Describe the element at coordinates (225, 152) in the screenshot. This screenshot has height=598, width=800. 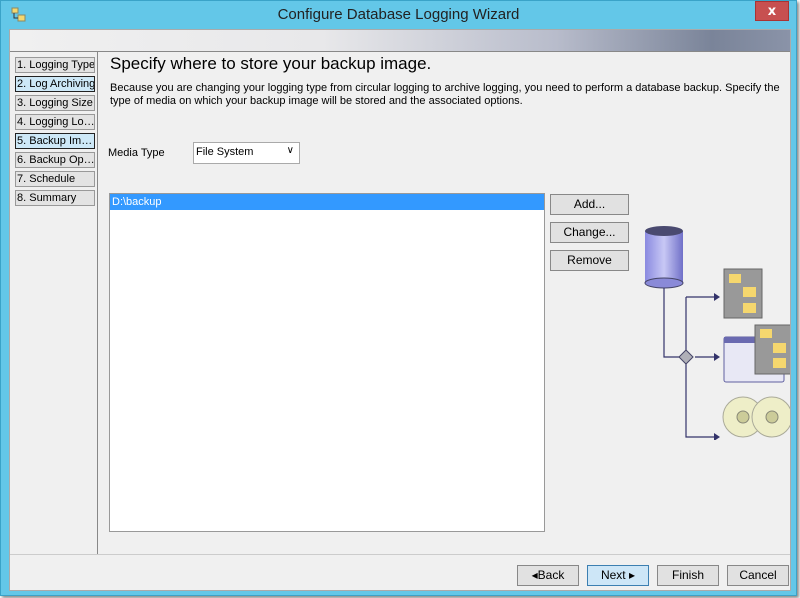
I see `media-type-value: File System` at that location.